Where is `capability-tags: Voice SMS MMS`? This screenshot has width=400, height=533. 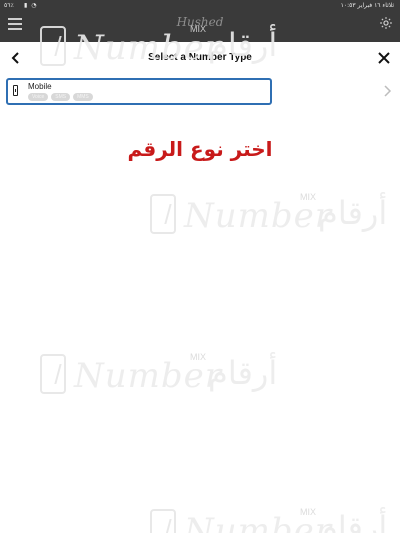
capability-tags: Voice SMS MMS is located at coordinates (60, 97).